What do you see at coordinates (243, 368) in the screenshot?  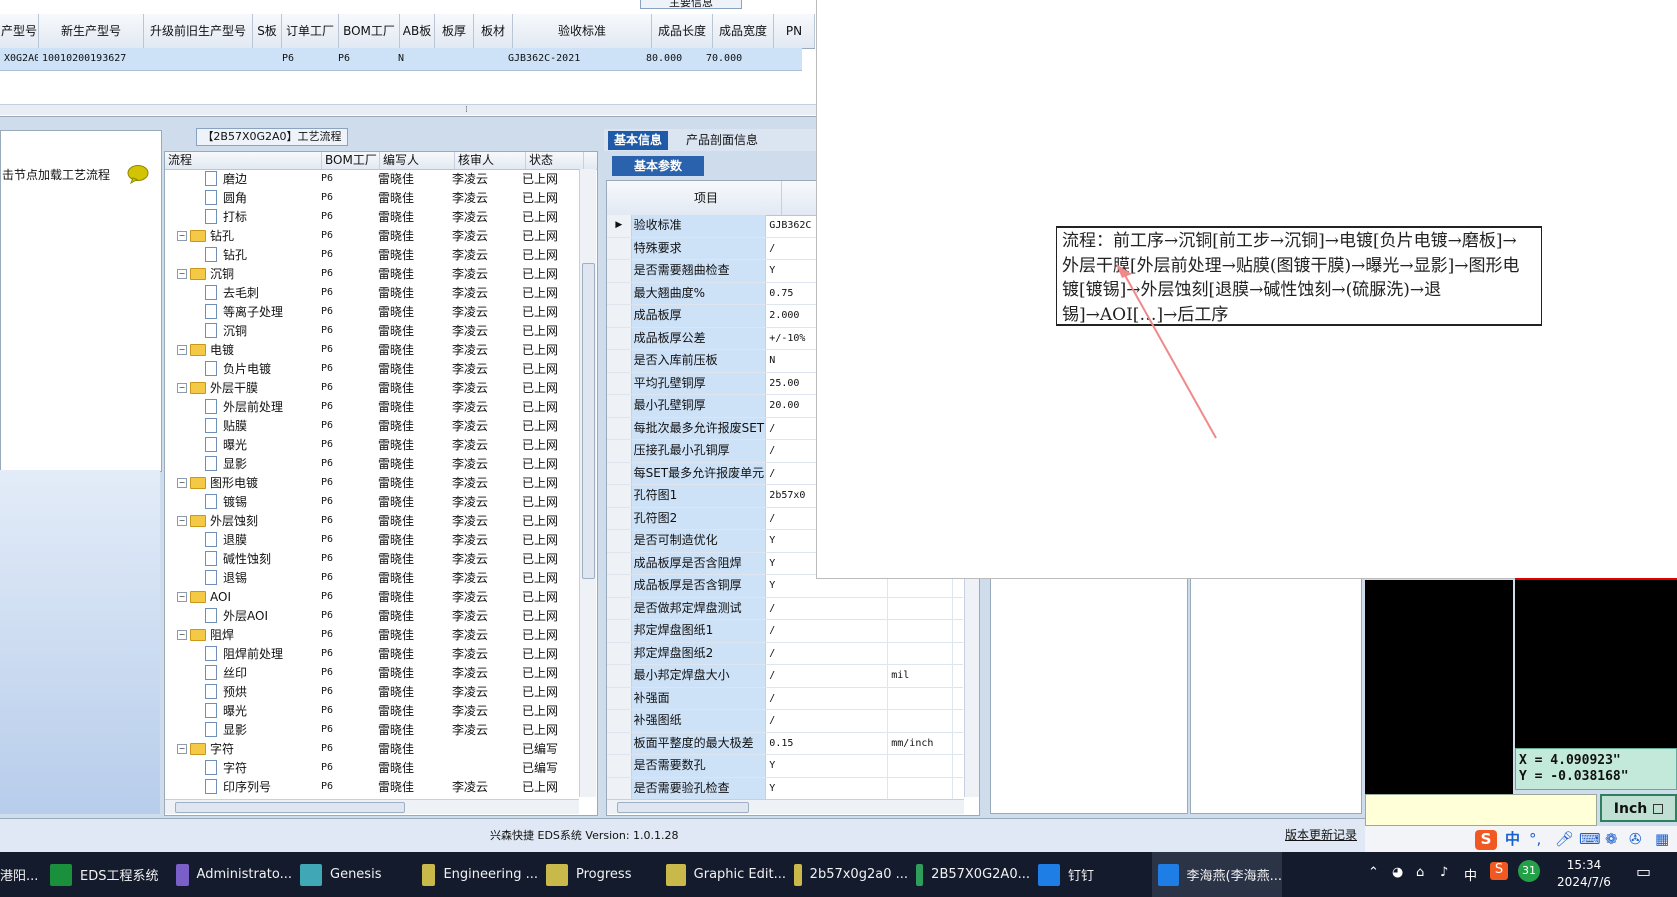 I see `tree-node: 负片电镀` at bounding box center [243, 368].